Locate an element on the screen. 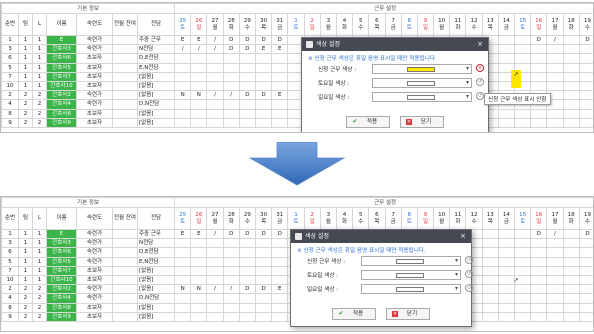 This screenshot has height=334, width=594. duty-cell: N is located at coordinates (183, 95).